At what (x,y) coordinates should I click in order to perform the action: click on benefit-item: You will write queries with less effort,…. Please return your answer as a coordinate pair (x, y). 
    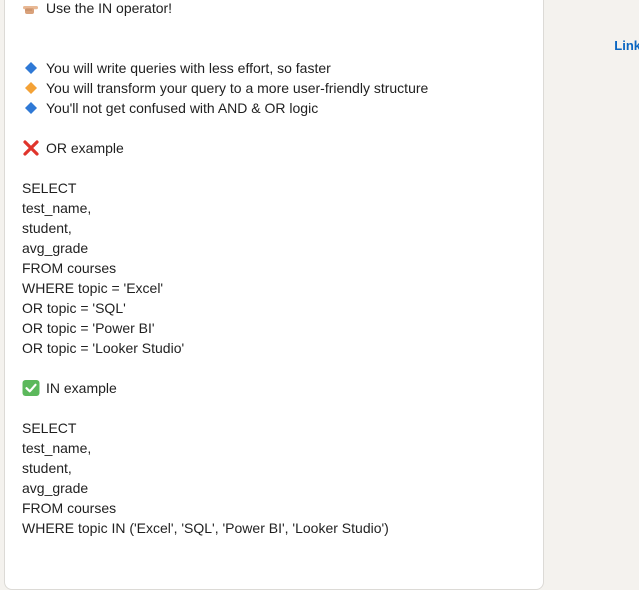
    Looking at the image, I should click on (279, 68).